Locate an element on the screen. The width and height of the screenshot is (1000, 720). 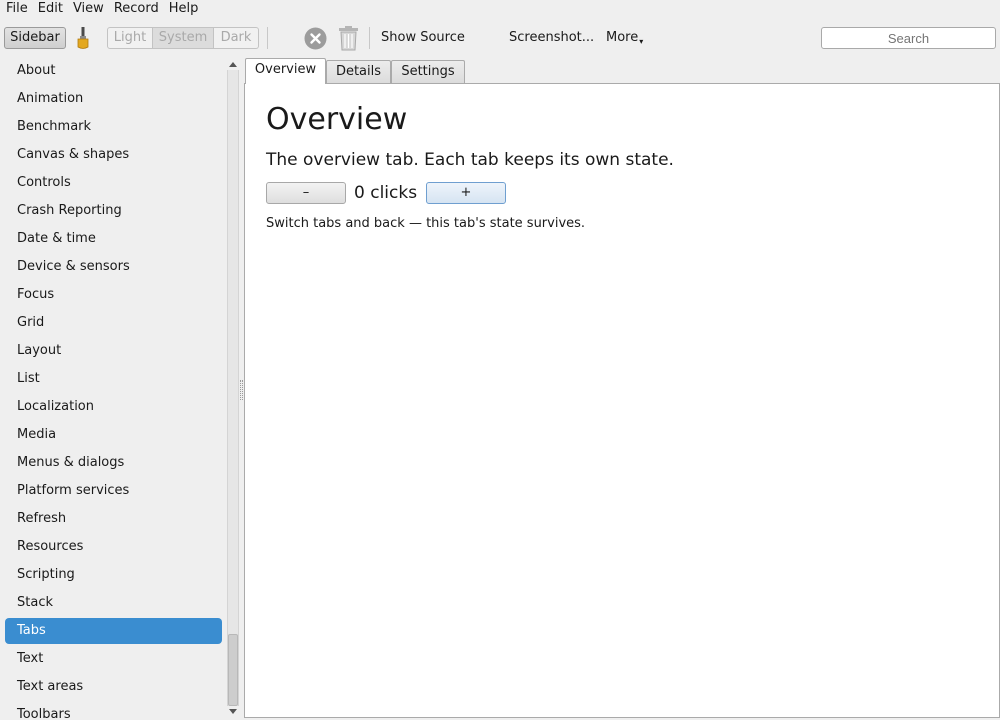
sidebar-item-animation: Animation is located at coordinates (113, 99).